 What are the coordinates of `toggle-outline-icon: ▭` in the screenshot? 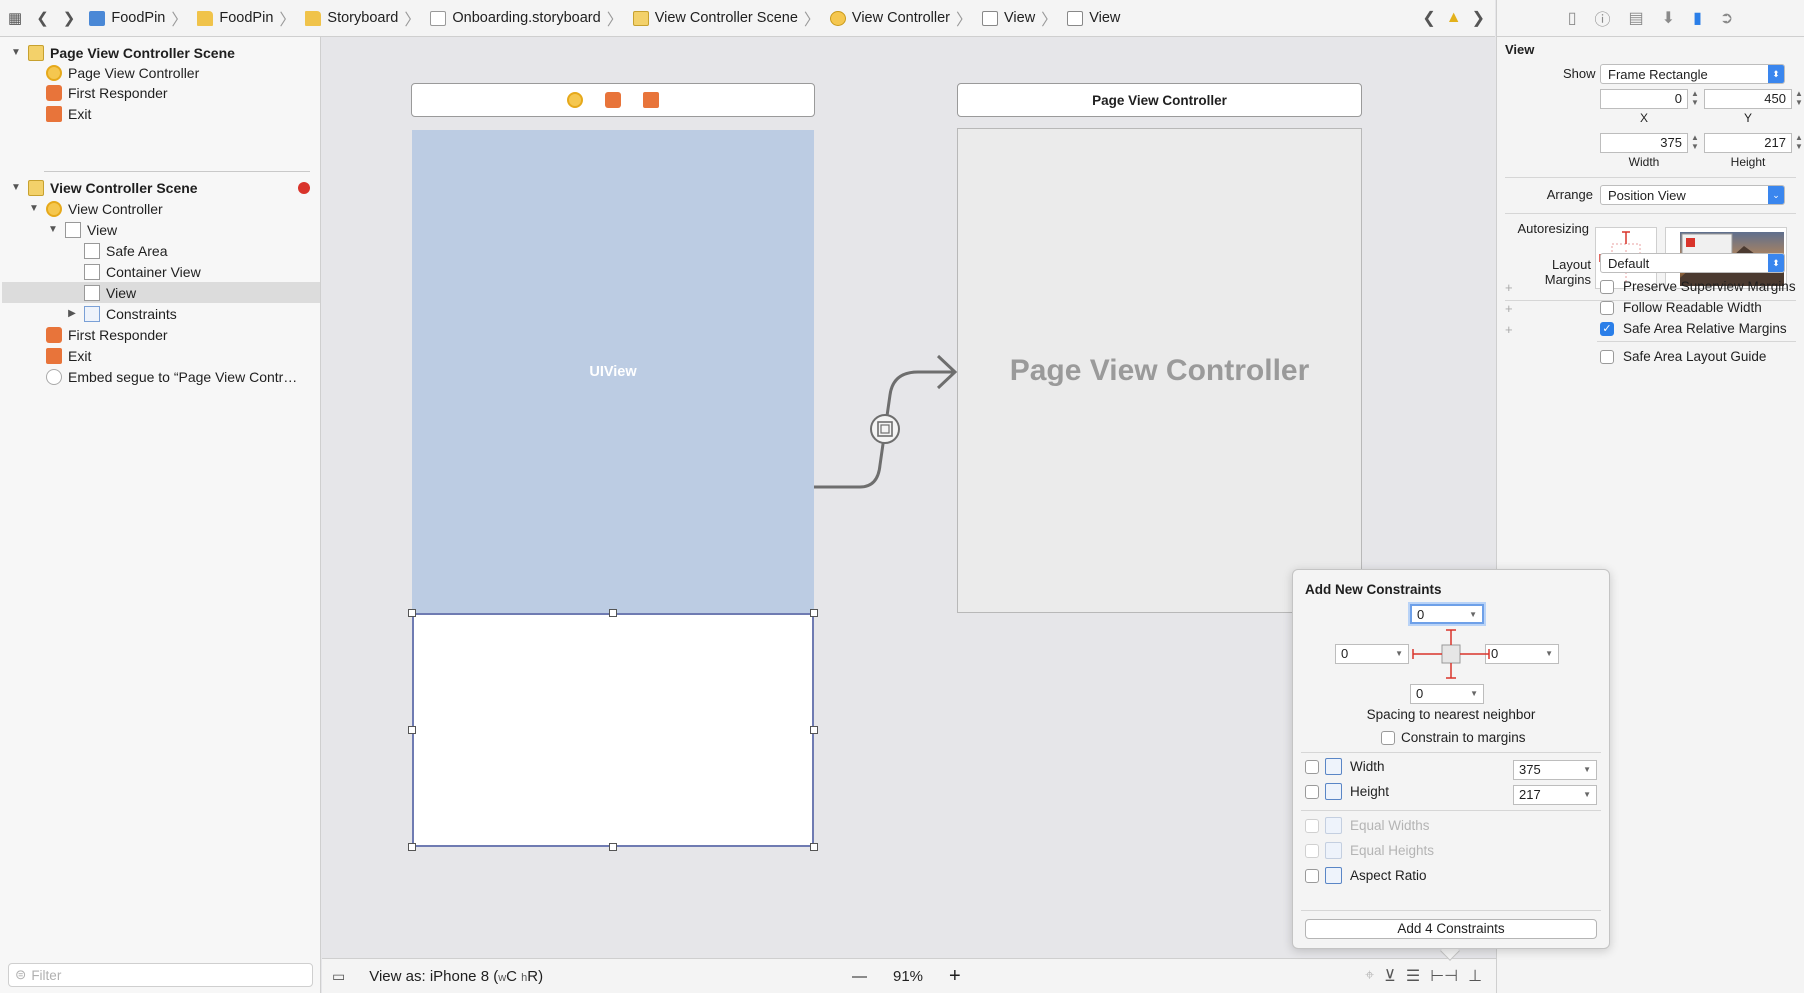 It's located at (338, 976).